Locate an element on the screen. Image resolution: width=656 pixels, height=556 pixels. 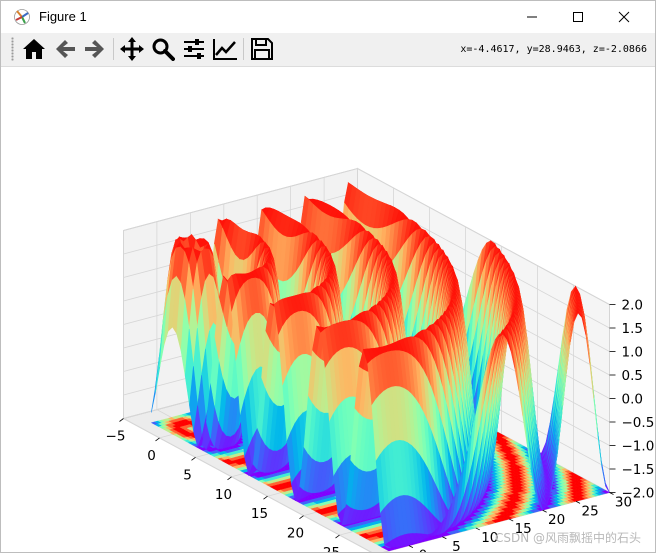
forward-arrow-icon is located at coordinates (95, 49).